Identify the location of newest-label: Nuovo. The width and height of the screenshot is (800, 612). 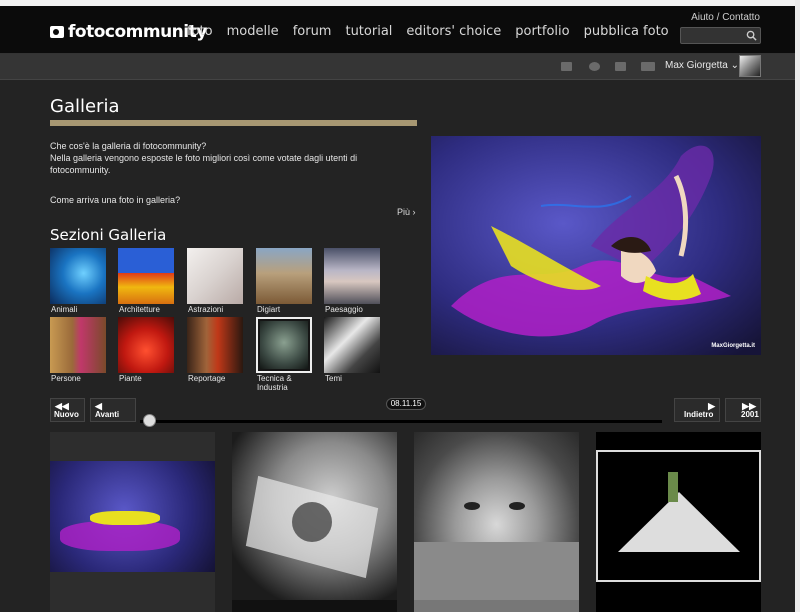
(66, 414).